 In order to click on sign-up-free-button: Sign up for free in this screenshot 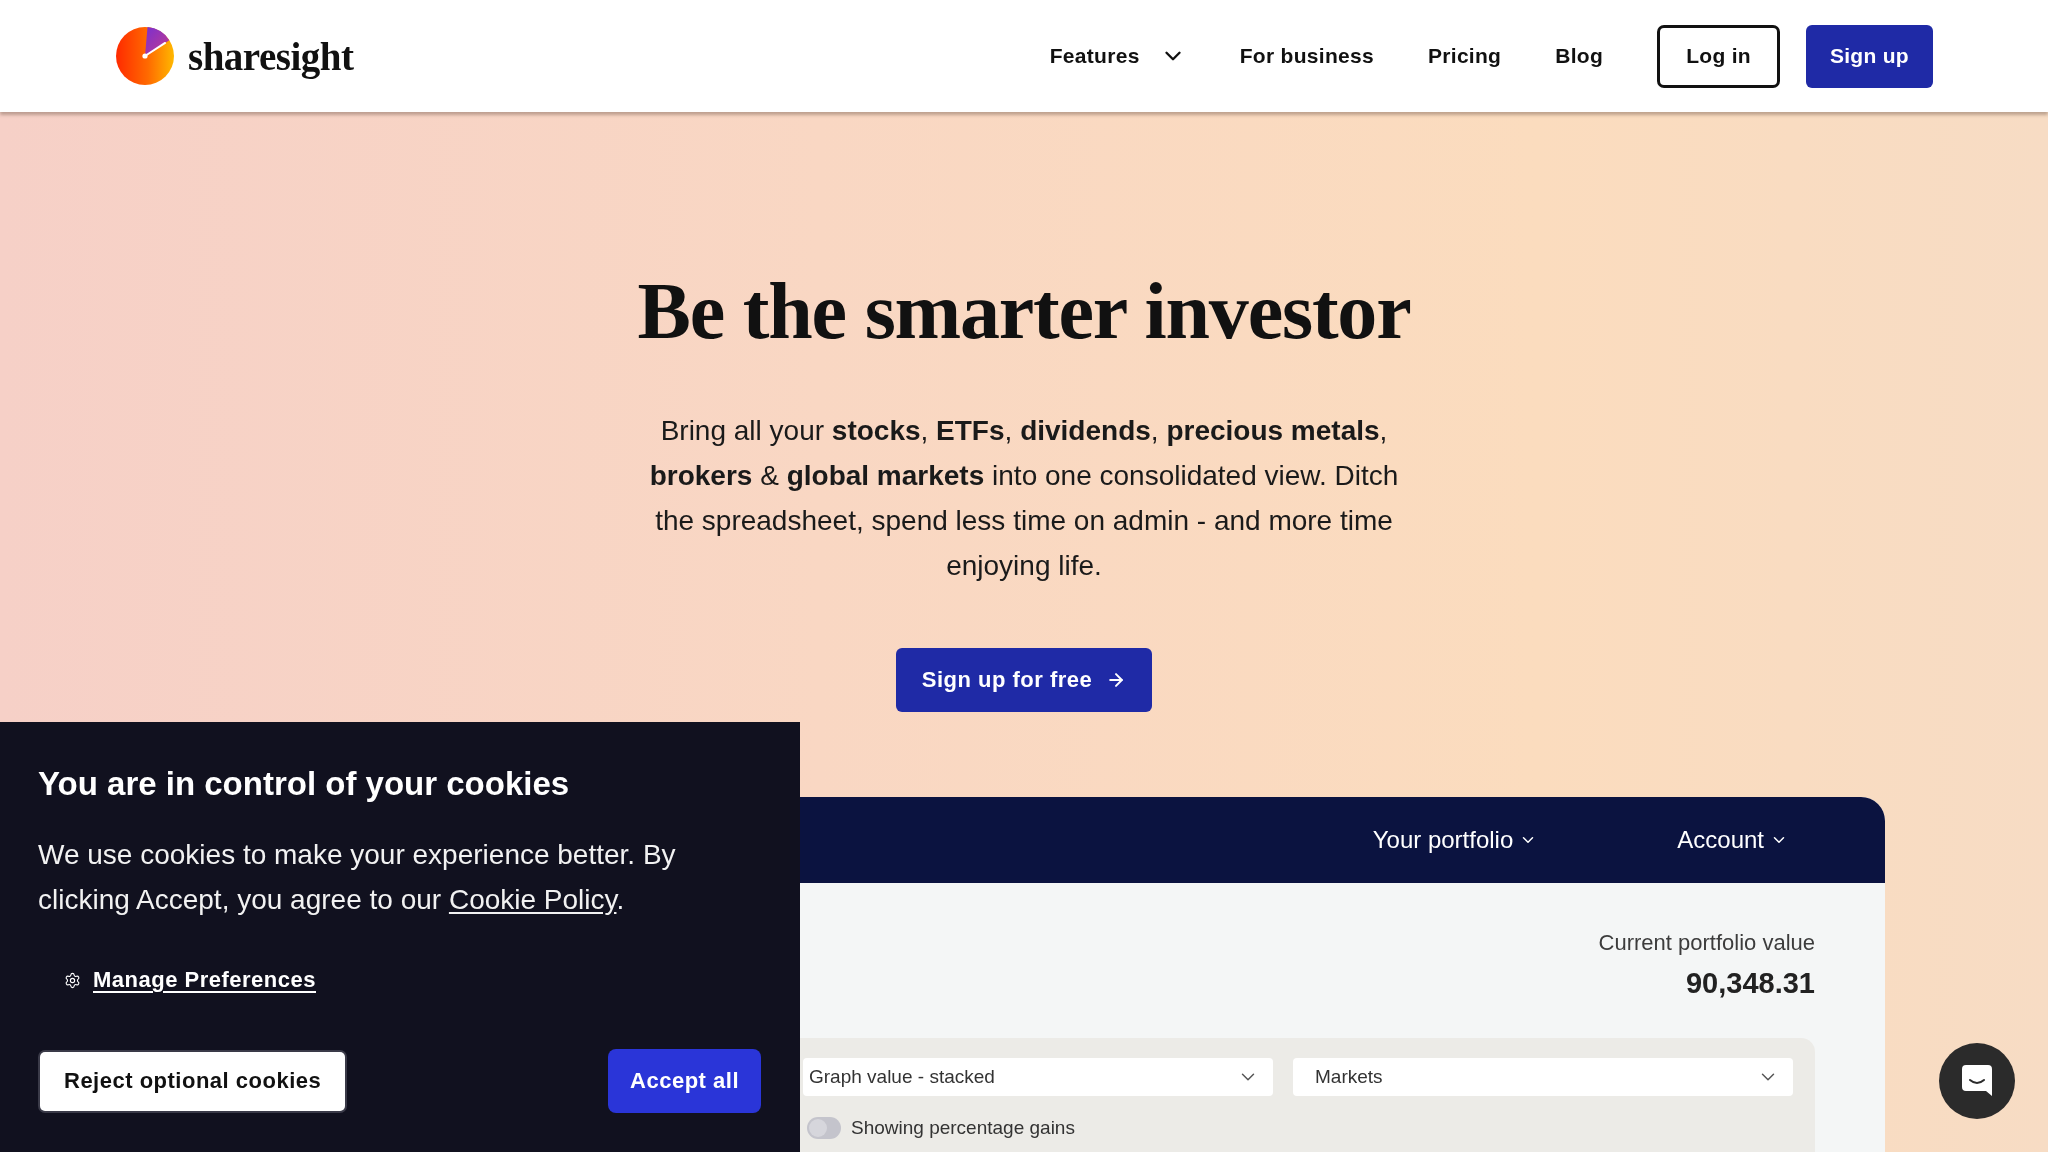, I will do `click(1024, 680)`.